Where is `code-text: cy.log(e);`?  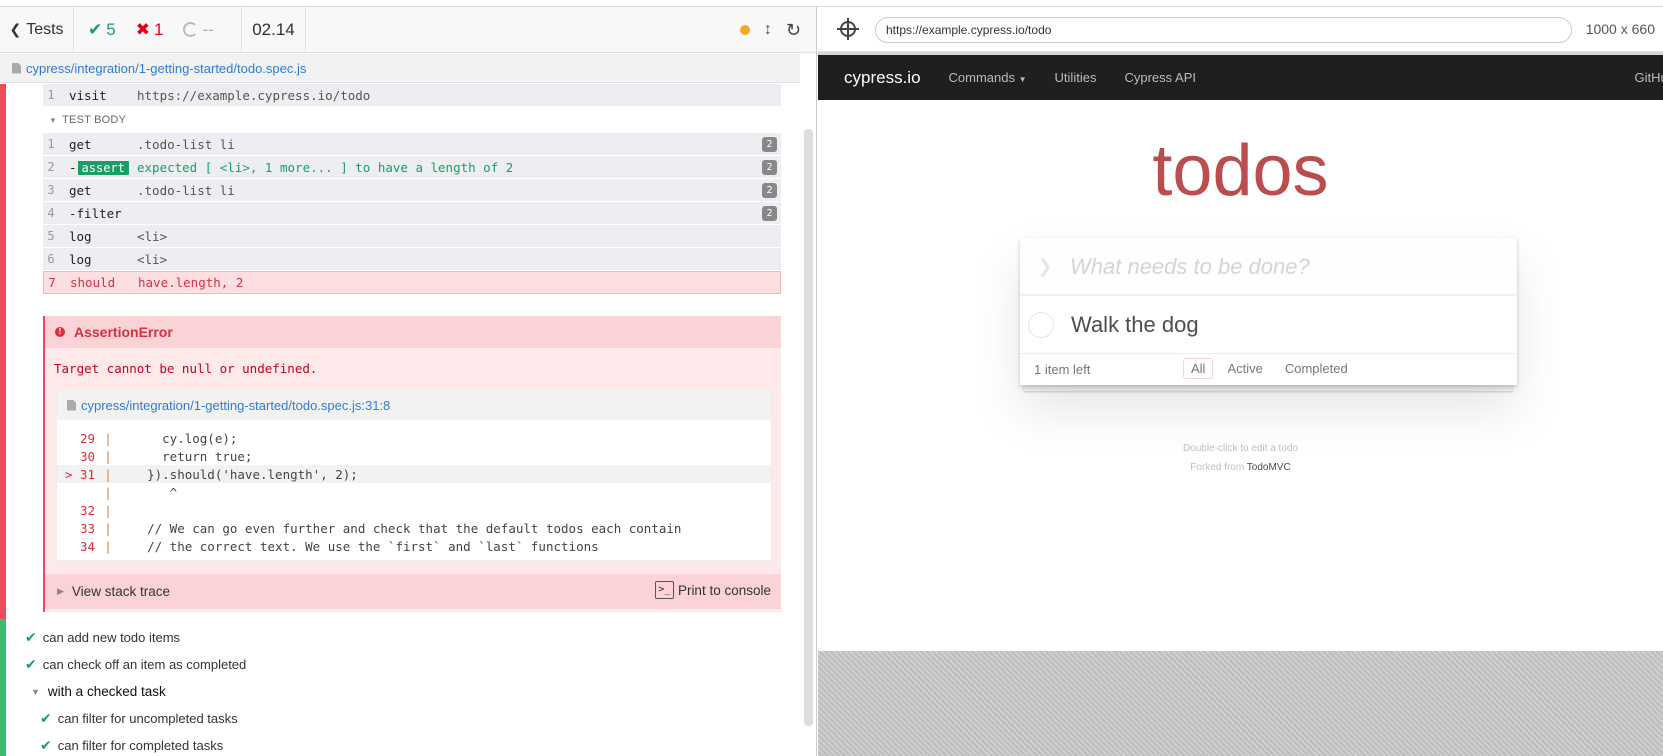 code-text: cy.log(e); is located at coordinates (177, 438).